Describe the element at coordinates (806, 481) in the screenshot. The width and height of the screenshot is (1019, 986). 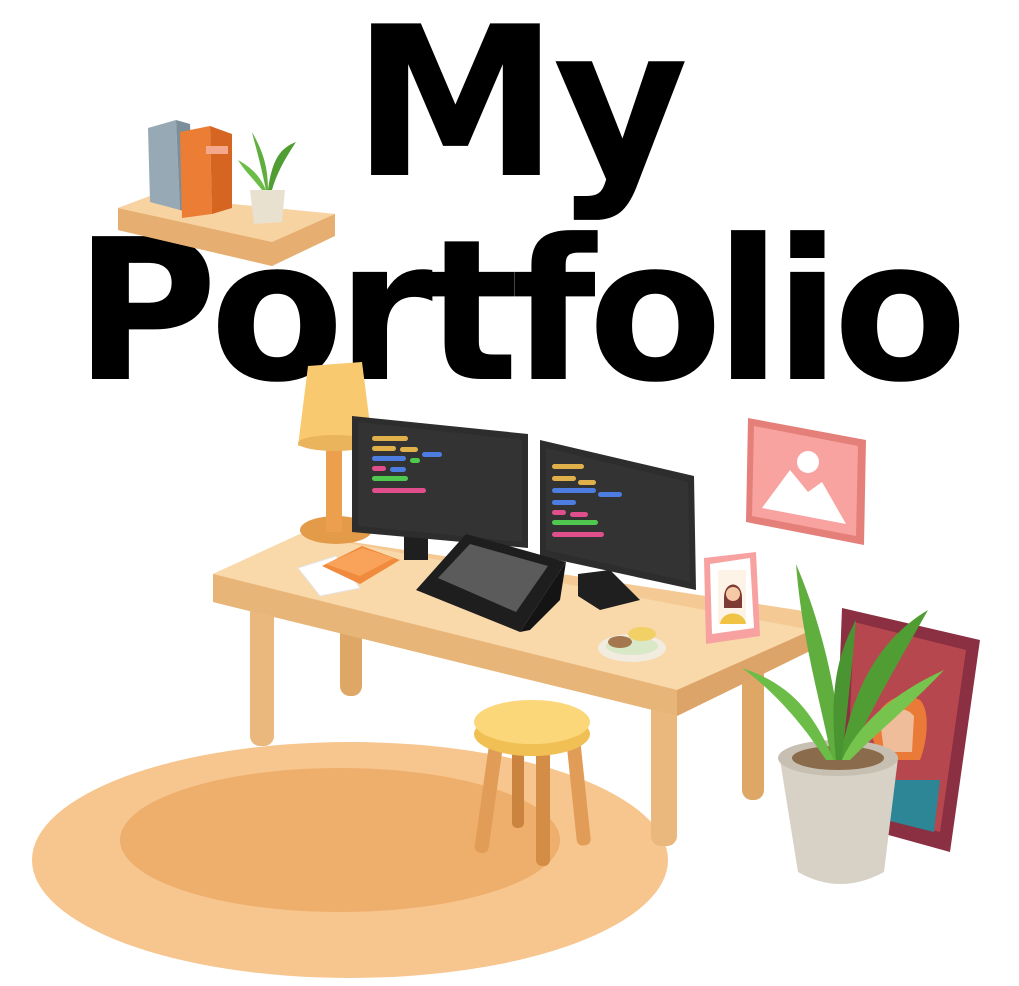
I see `image-placeholder-icon` at that location.